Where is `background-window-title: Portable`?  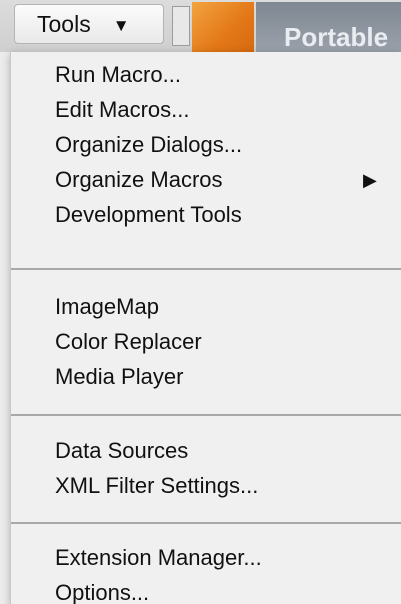 background-window-title: Portable is located at coordinates (328, 27).